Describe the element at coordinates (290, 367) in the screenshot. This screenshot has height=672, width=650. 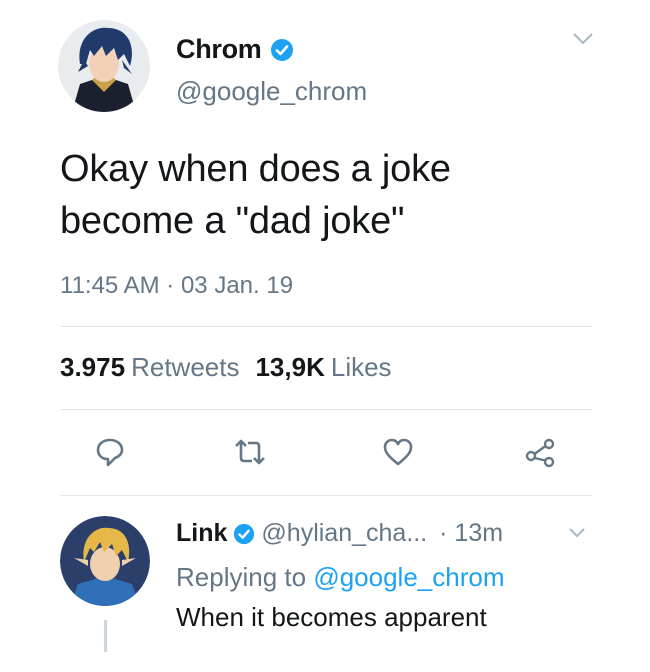
I see `likes-count: 13,9K` at that location.